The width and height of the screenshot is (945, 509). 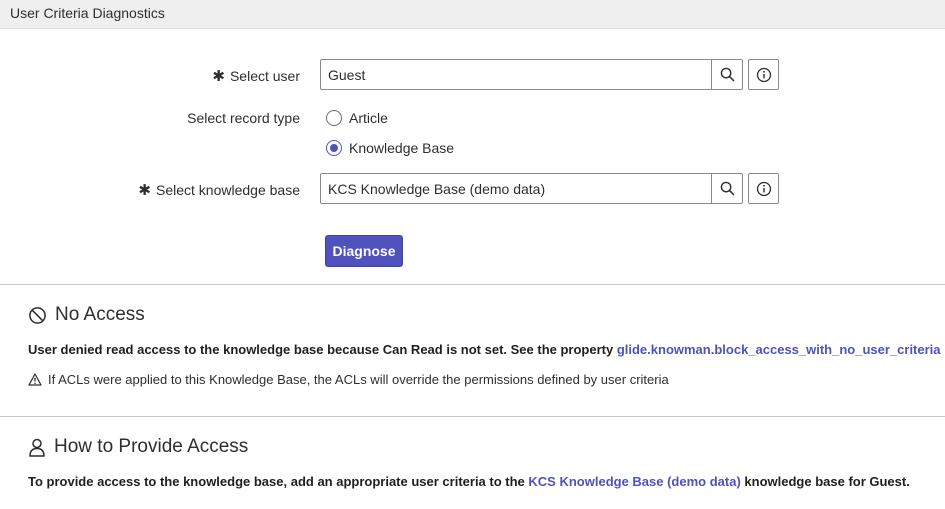 I want to click on kb-link: KCS Knowledge Base (demo data), so click(x=634, y=481).